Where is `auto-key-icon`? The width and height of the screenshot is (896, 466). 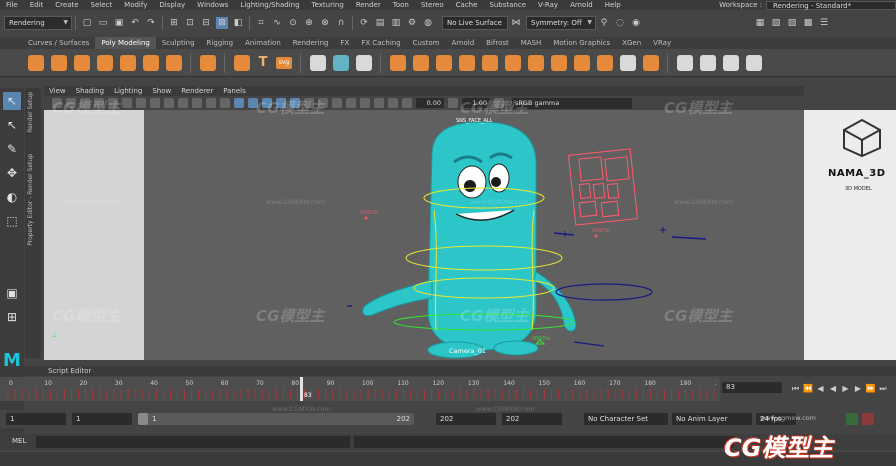 auto-key-icon is located at coordinates (852, 419).